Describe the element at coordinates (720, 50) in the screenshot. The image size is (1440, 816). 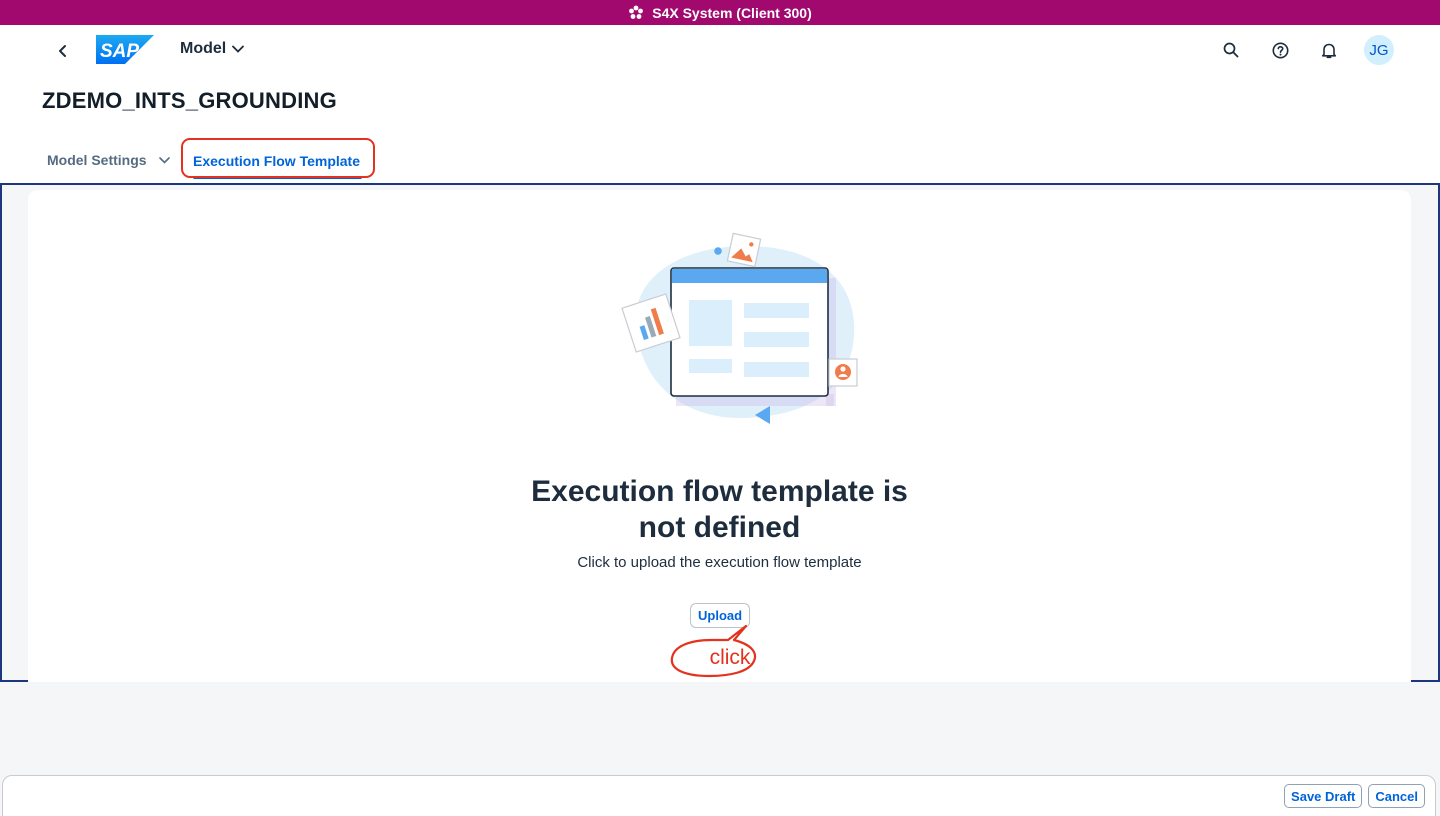
I see `shell-bar: SAP Model JG` at that location.